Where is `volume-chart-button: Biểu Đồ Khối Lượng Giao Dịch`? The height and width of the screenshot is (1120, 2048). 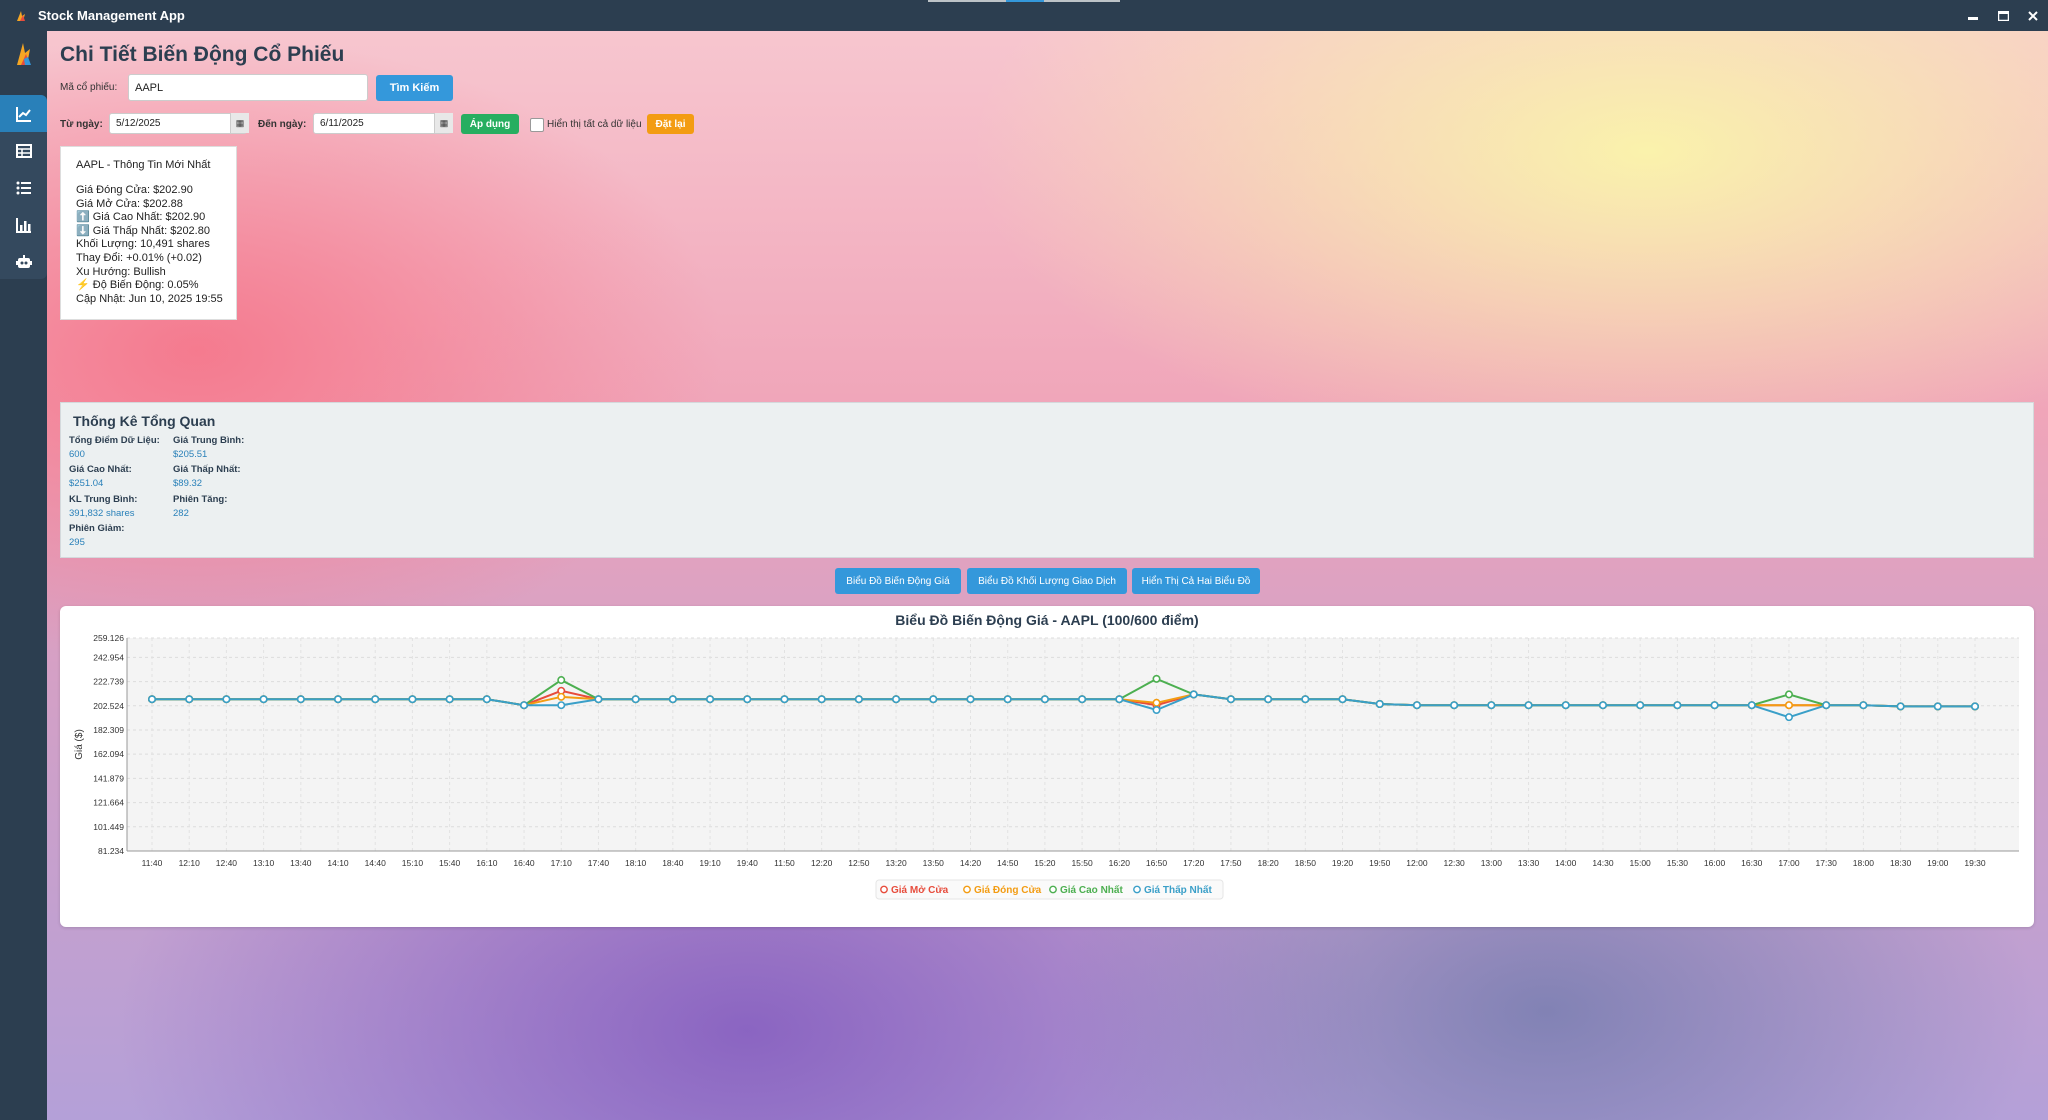 volume-chart-button: Biểu Đồ Khối Lượng Giao Dịch is located at coordinates (1047, 581).